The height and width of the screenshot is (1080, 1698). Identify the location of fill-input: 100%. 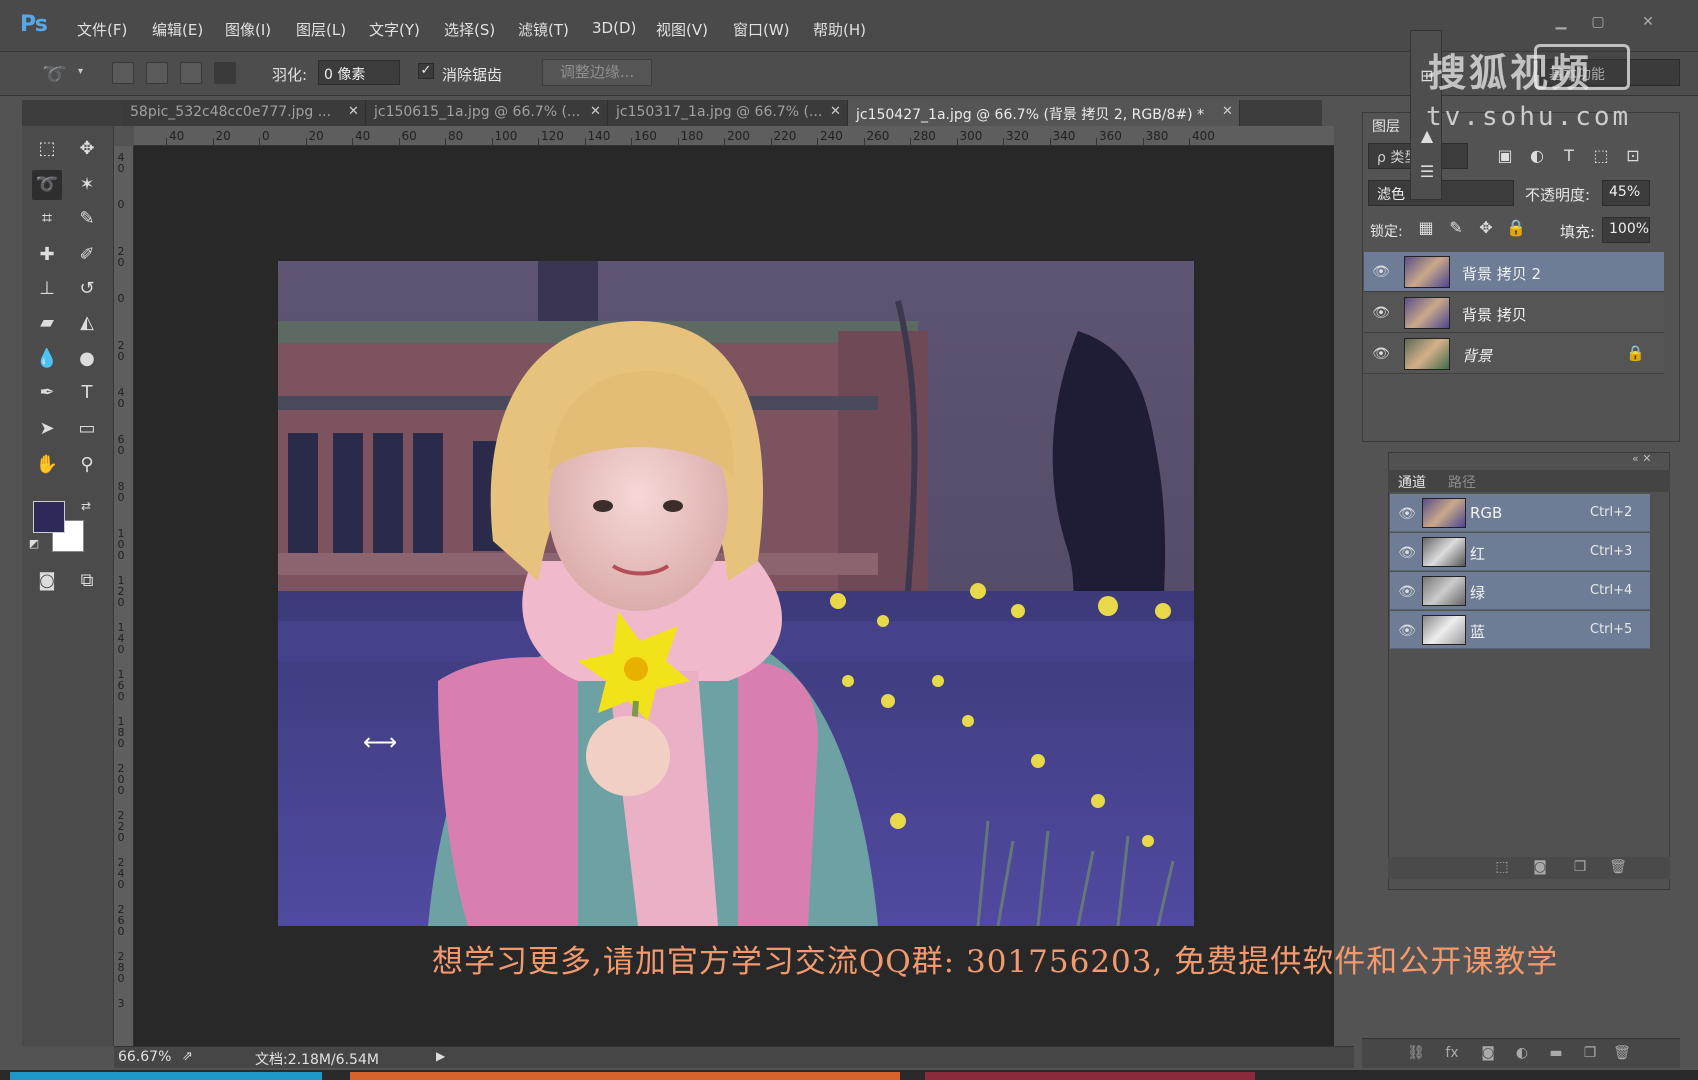
(1626, 230).